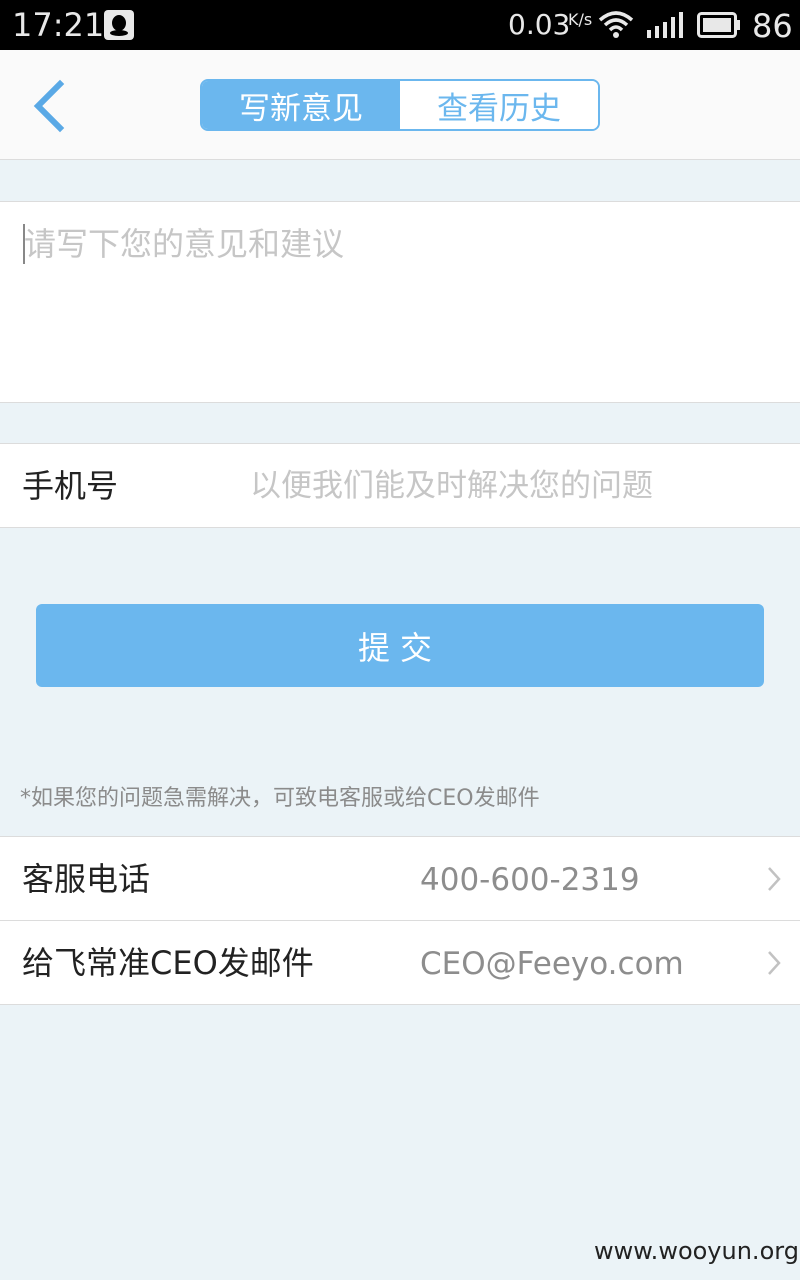  Describe the element at coordinates (58, 25) in the screenshot. I see `status-time: 17:21` at that location.